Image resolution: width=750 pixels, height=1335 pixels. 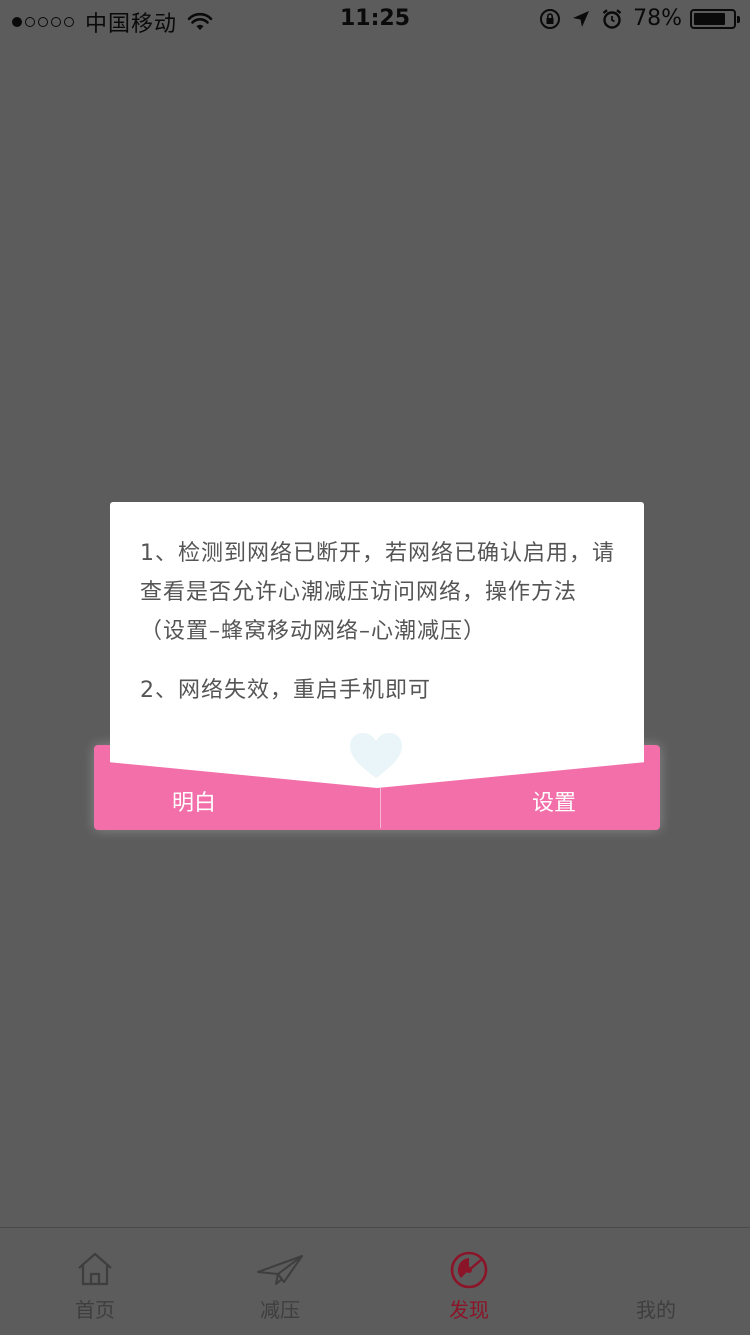 I want to click on tab-discover: 发现, so click(x=469, y=1281).